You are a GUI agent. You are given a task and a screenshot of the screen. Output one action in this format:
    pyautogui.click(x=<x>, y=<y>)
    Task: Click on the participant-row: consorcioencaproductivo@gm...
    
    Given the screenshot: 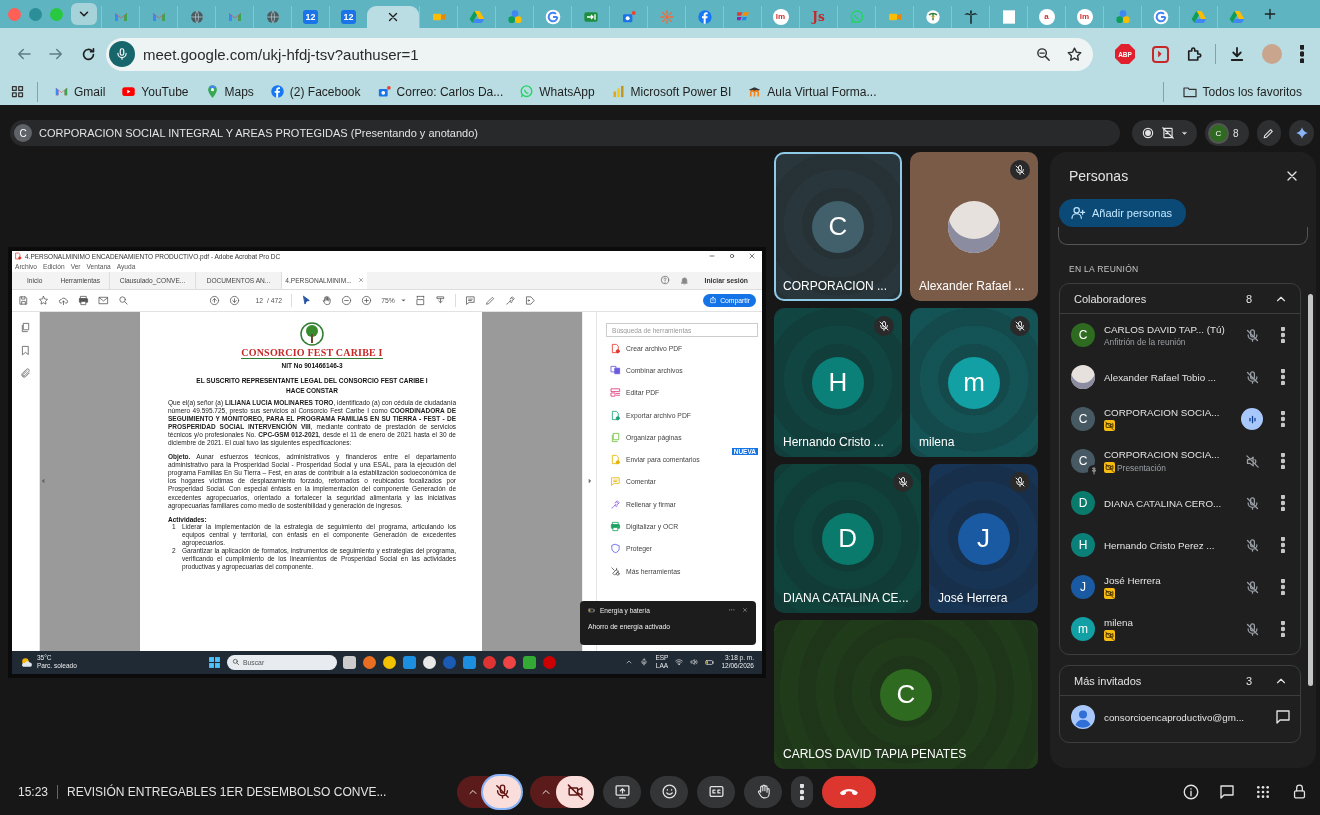 What is the action you would take?
    pyautogui.click(x=1180, y=717)
    